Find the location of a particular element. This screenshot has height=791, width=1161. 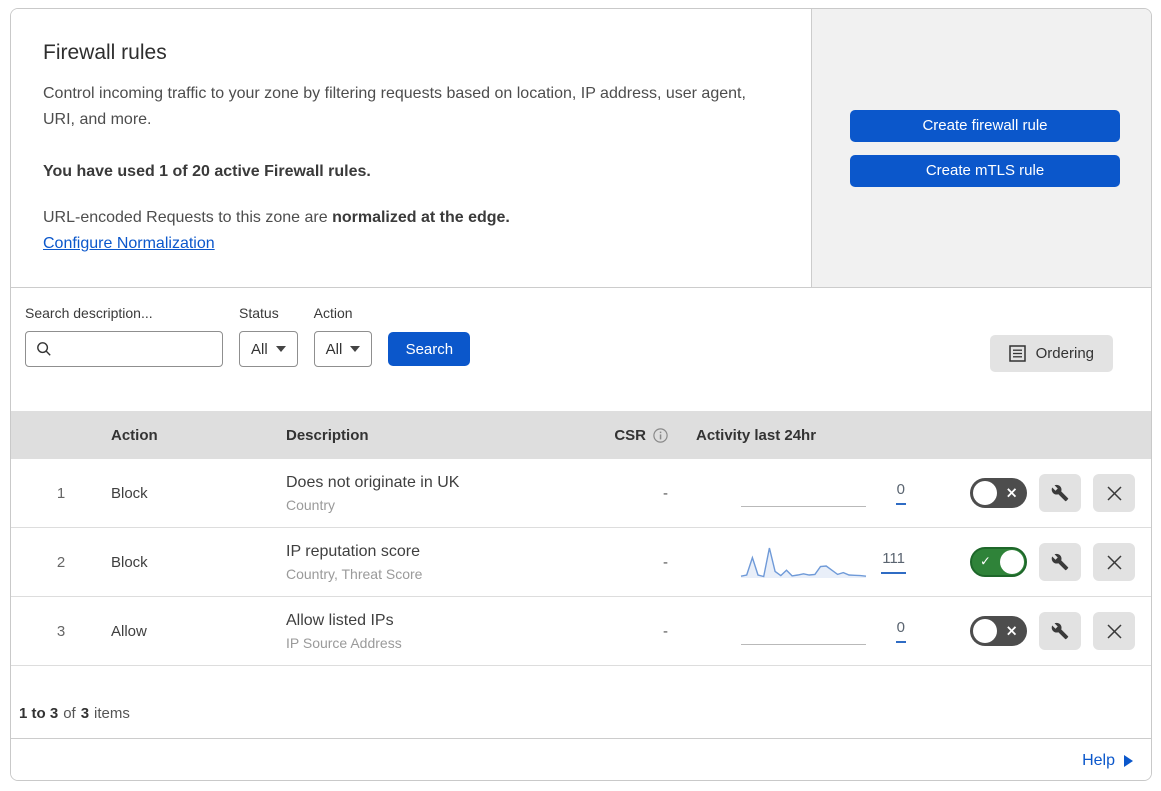

pagination-range: 1 to 3 is located at coordinates (39, 713).